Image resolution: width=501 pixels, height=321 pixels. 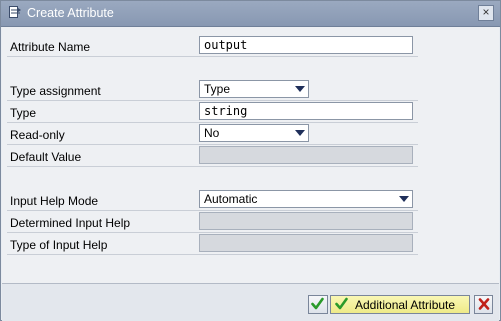 I want to click on row-read-only: Read-only No, so click(x=212, y=134).